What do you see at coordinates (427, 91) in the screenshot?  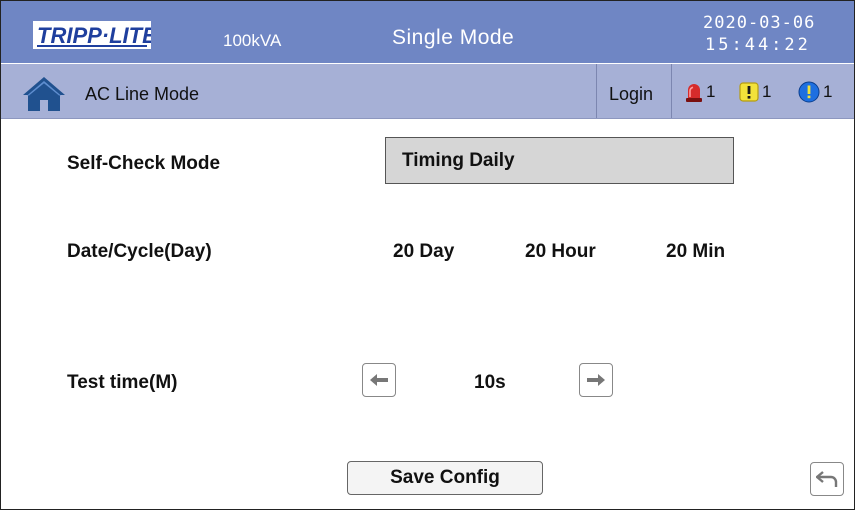 I see `status-bar: AC Line Mode Login 1 1 1` at bounding box center [427, 91].